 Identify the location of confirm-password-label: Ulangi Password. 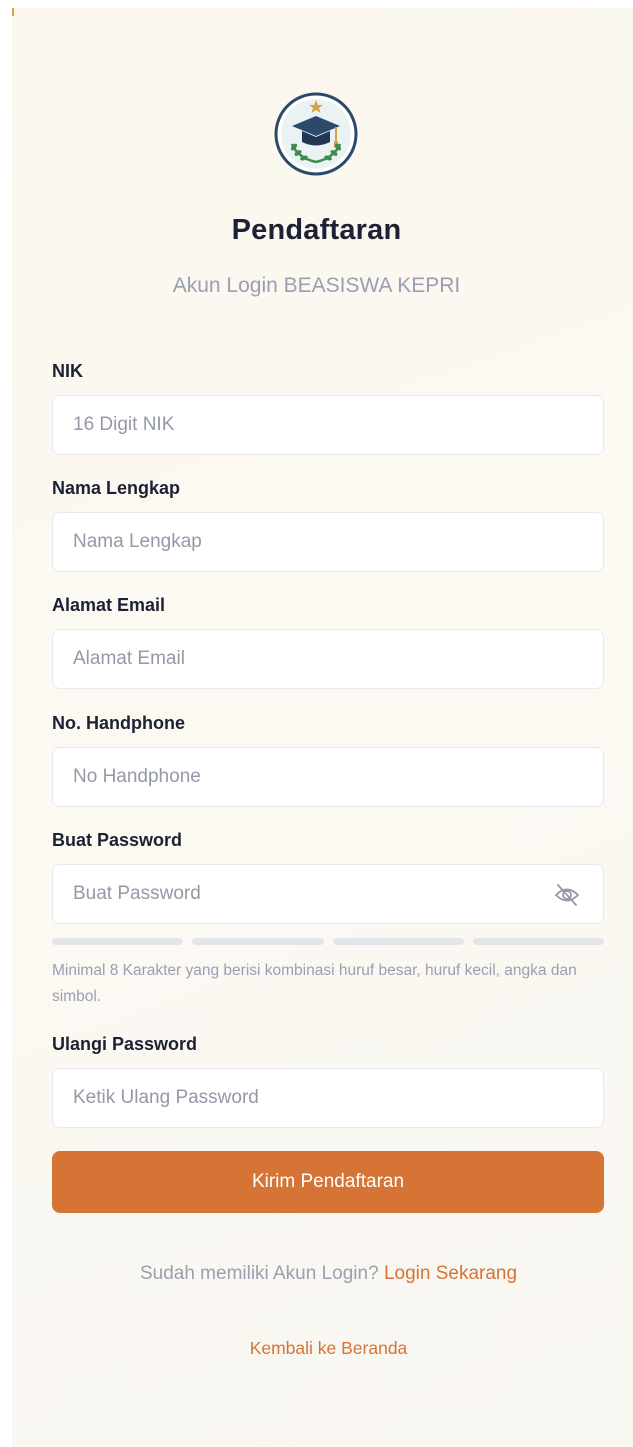
(125, 1044).